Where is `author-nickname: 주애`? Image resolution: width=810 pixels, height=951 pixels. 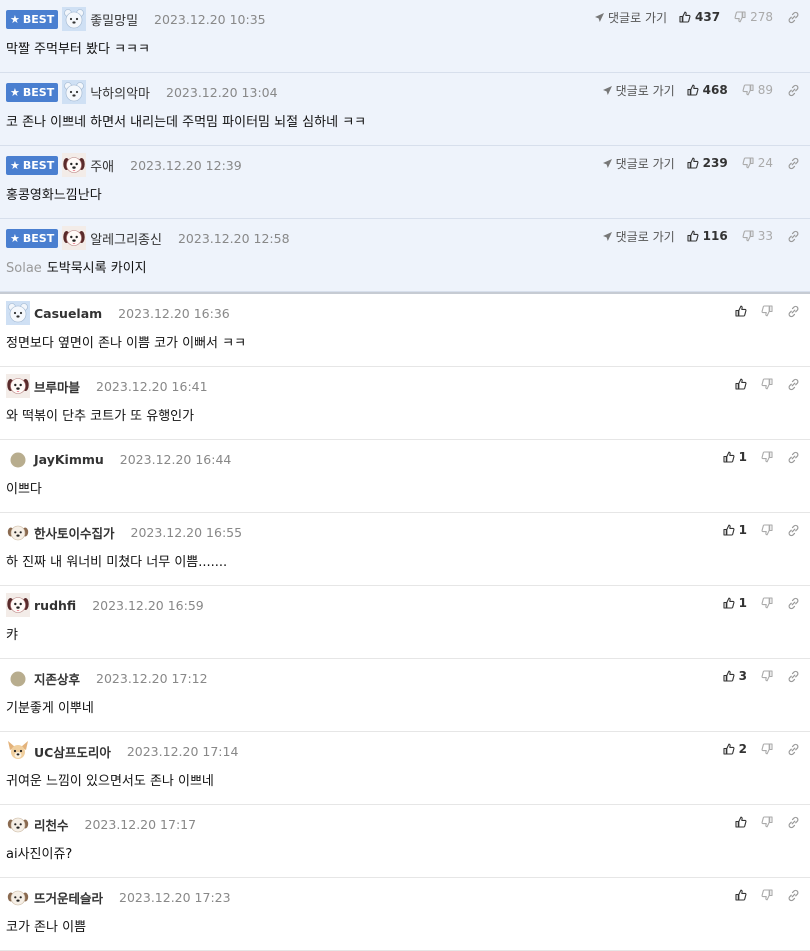
author-nickname: 주애 is located at coordinates (102, 165).